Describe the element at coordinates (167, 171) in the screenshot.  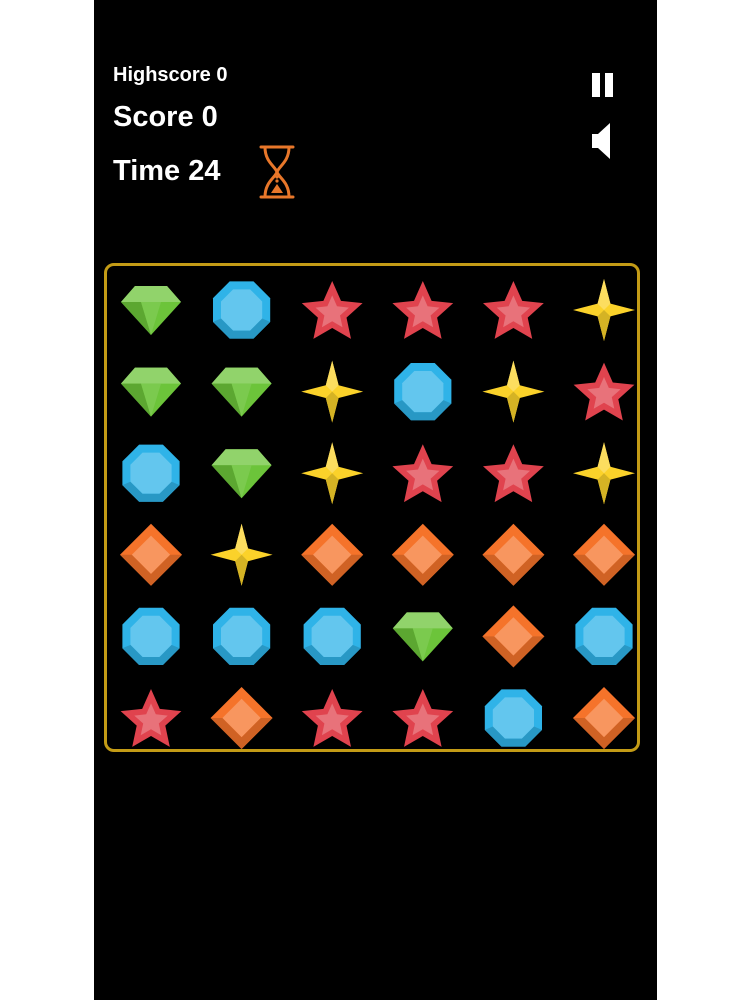
I see `time-label: Time 24` at that location.